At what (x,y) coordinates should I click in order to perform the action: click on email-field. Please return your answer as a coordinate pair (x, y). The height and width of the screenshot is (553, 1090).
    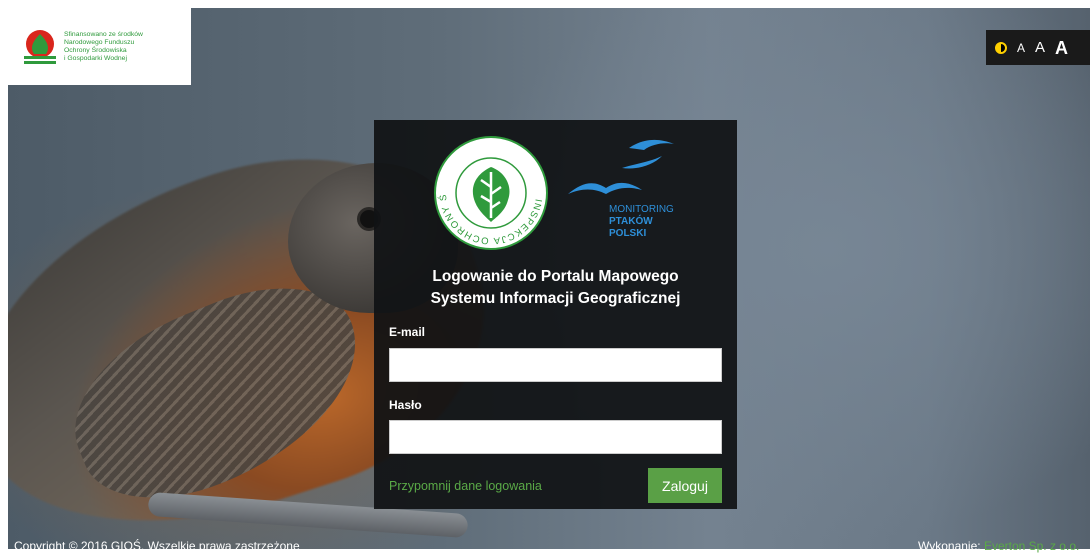
    Looking at the image, I should click on (555, 365).